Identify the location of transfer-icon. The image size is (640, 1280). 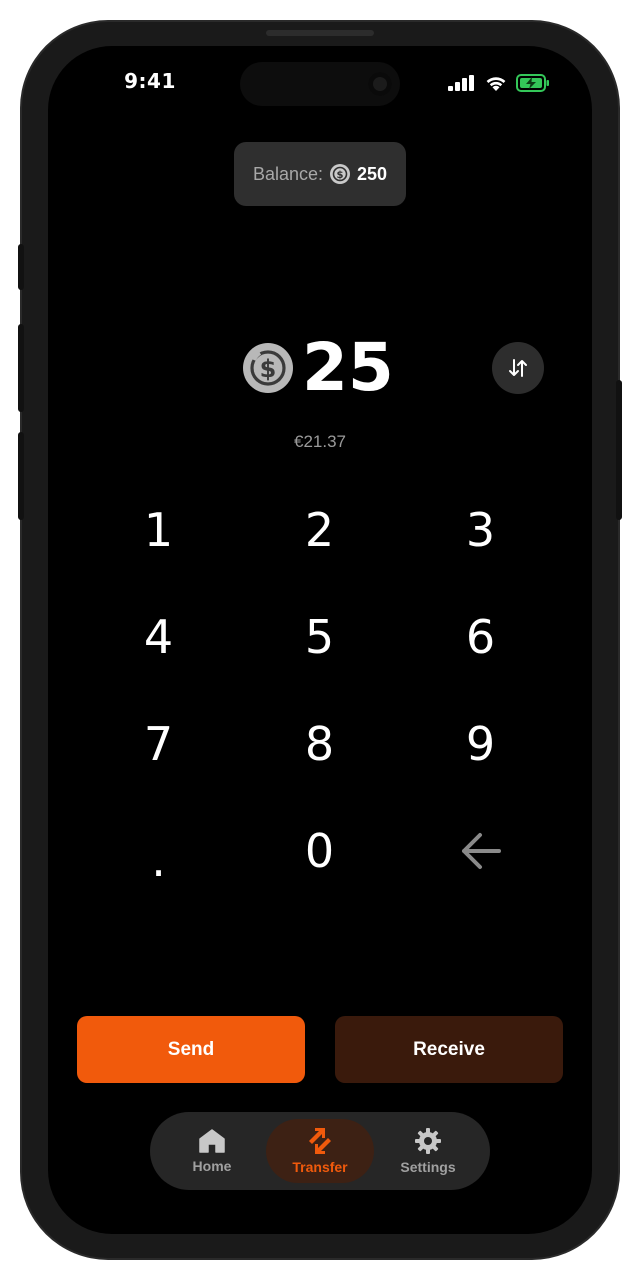
(320, 1141).